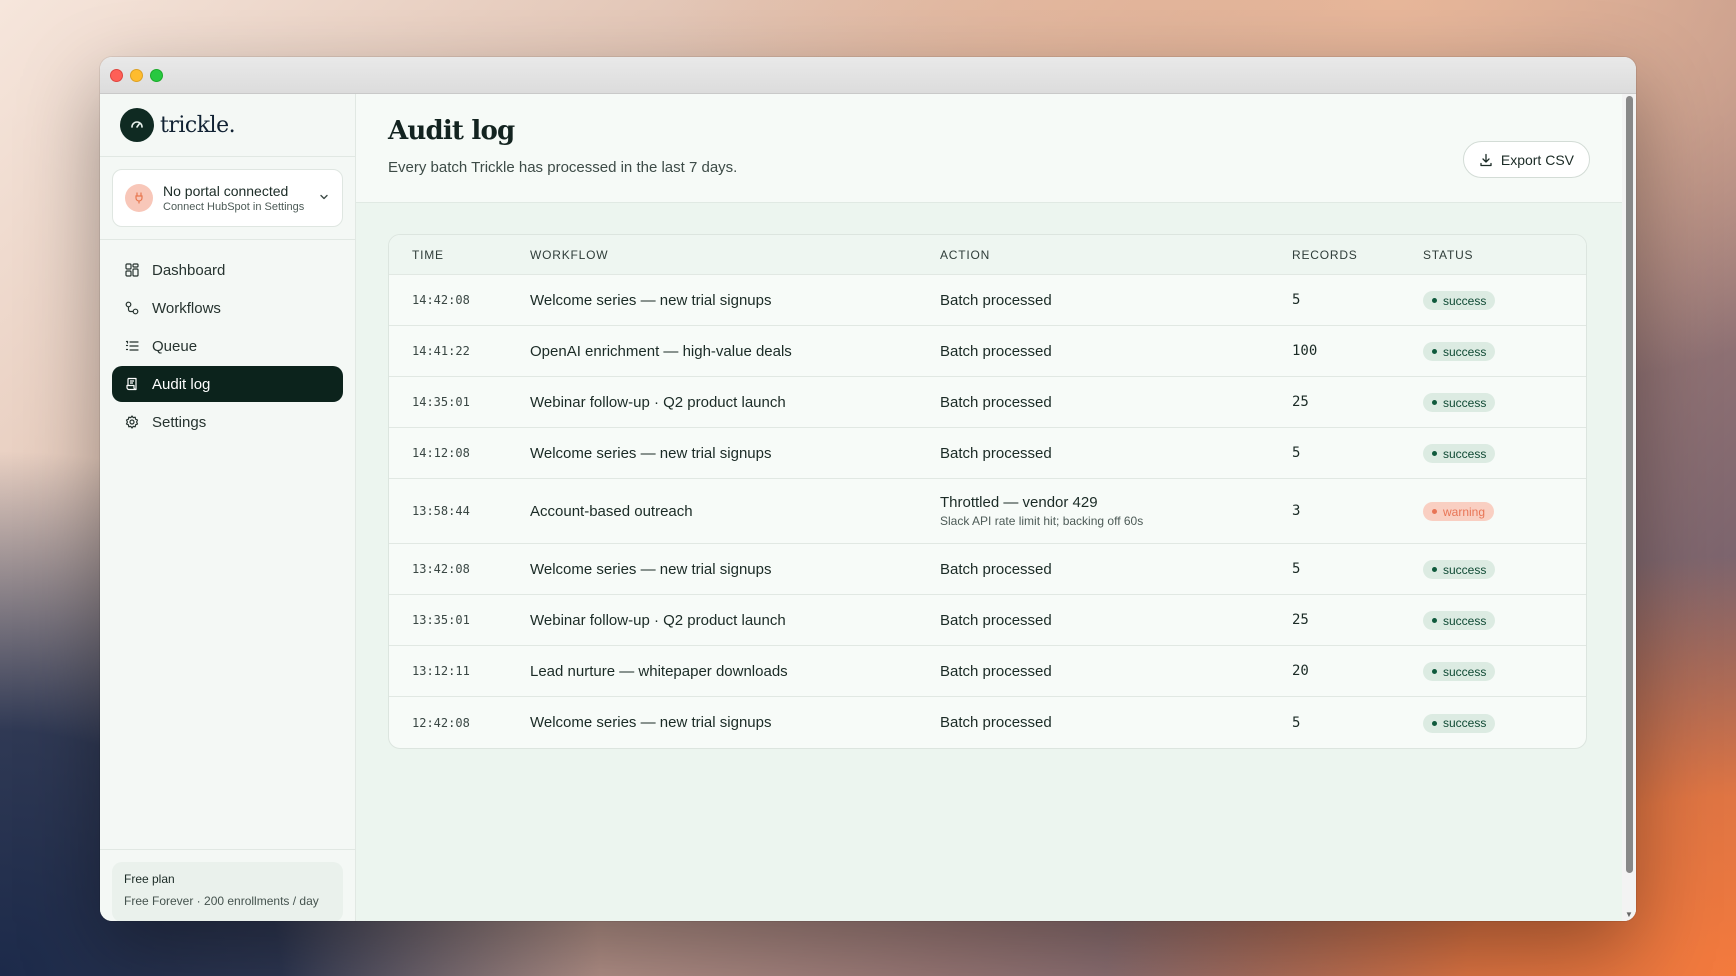 The height and width of the screenshot is (976, 1736). What do you see at coordinates (441, 300) in the screenshot?
I see `cell-time: 14:42:08` at bounding box center [441, 300].